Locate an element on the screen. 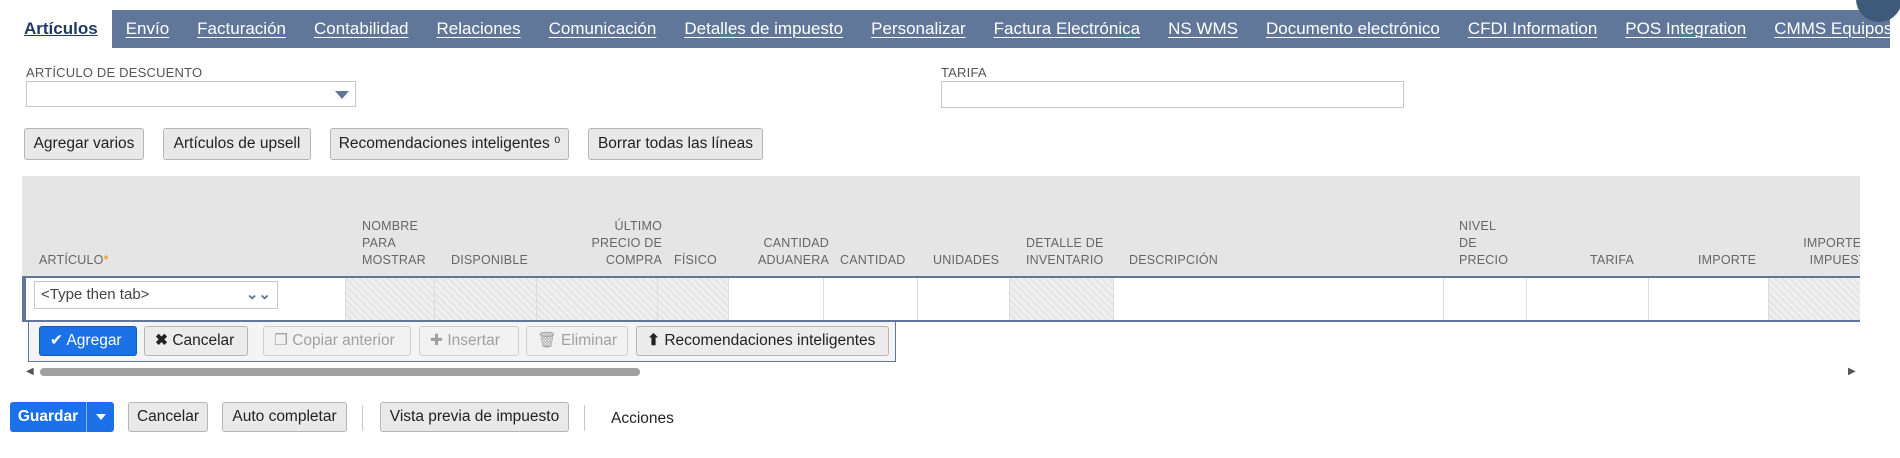 The height and width of the screenshot is (458, 1900). tax-preview-button: Vista previa de impuesto is located at coordinates (474, 417).